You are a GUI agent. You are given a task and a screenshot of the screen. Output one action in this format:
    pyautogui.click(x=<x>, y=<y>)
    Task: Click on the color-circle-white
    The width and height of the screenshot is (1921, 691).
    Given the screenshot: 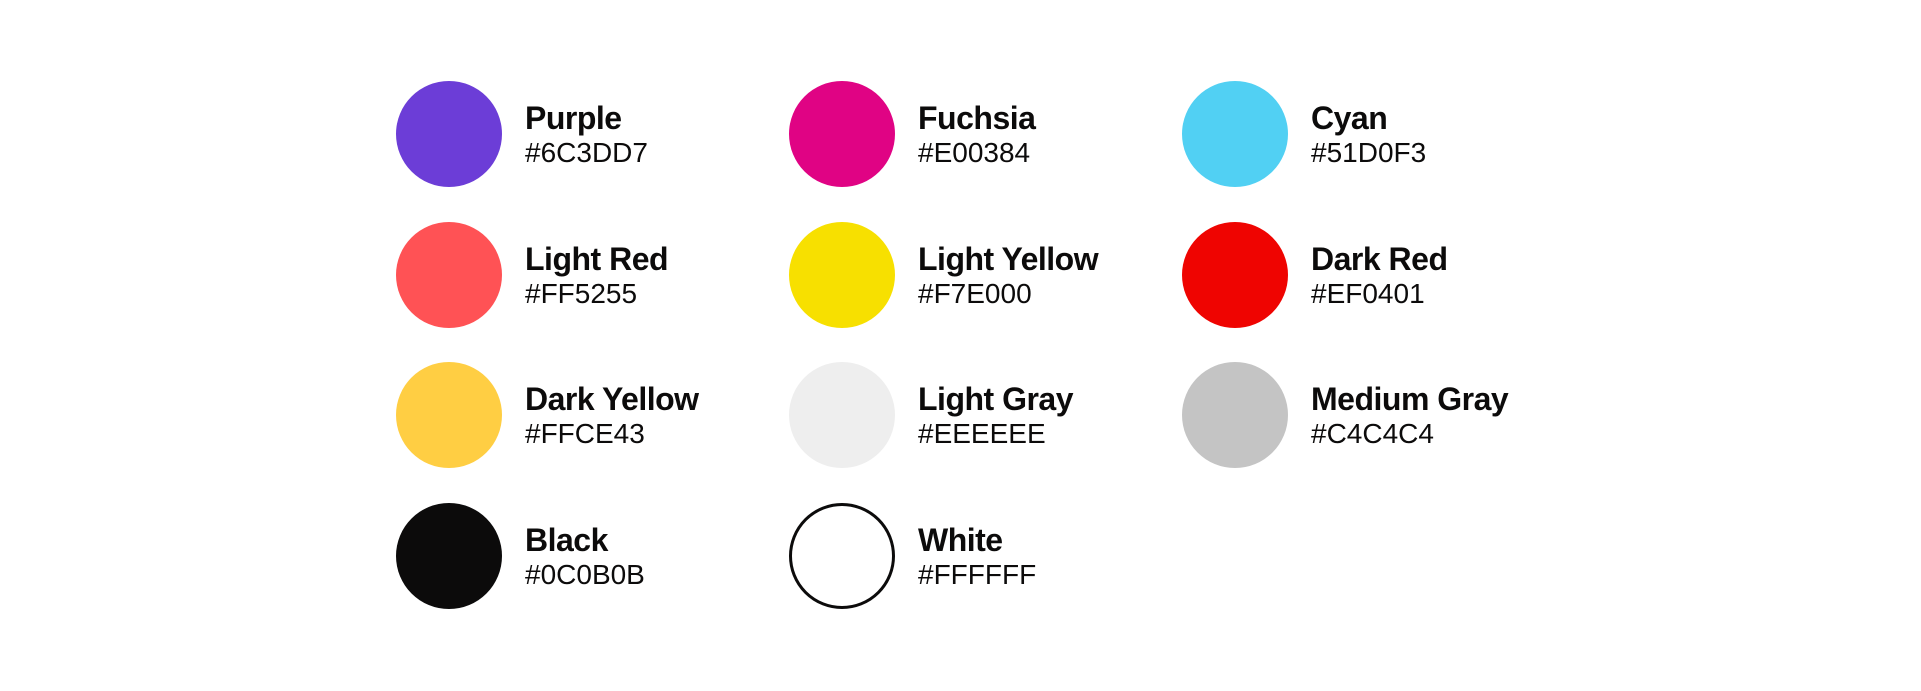 What is the action you would take?
    pyautogui.click(x=842, y=556)
    